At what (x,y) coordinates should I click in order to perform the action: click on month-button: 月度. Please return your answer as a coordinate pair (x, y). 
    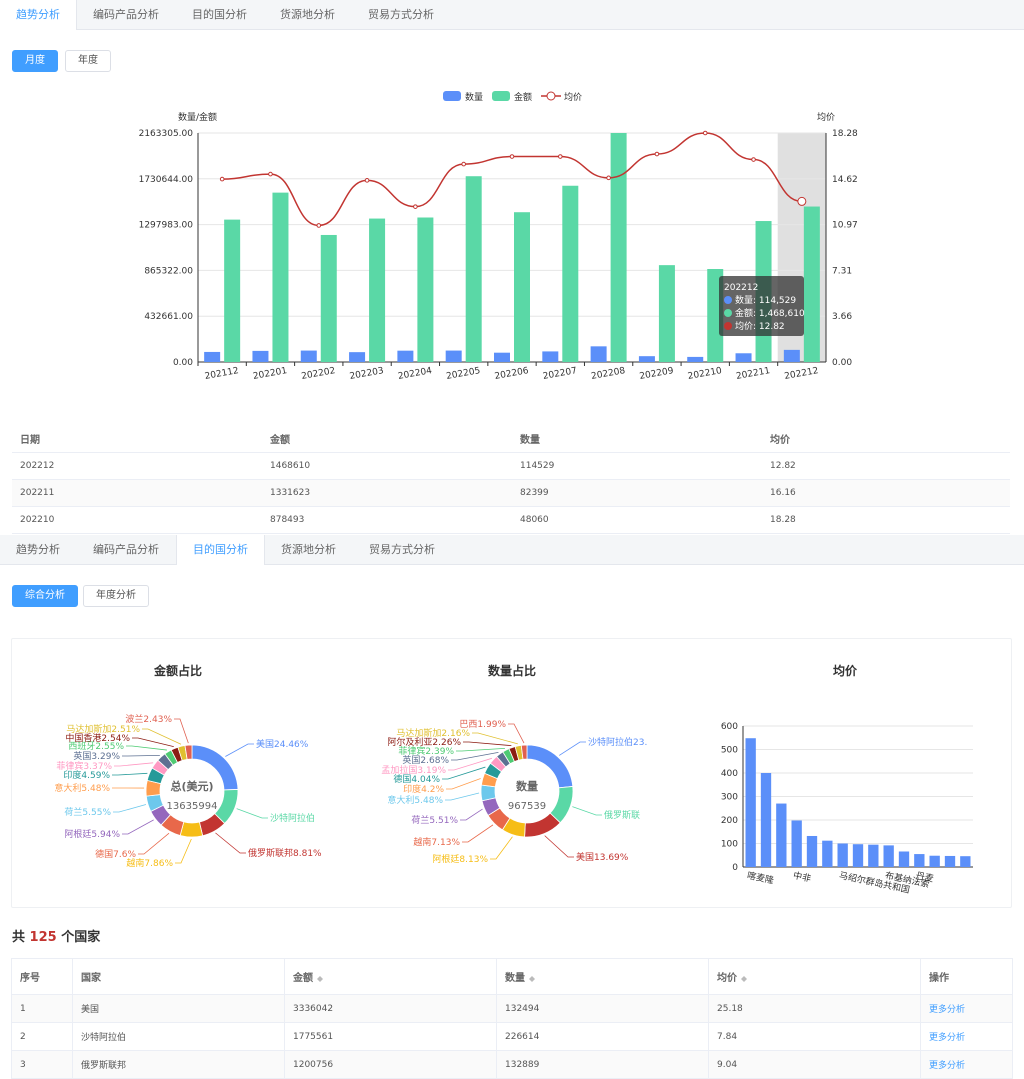
    Looking at the image, I should click on (35, 61).